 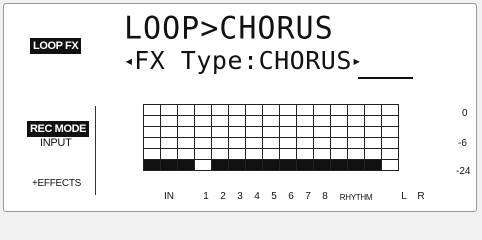 What do you see at coordinates (257, 196) in the screenshot?
I see `channel-label-4: 4` at bounding box center [257, 196].